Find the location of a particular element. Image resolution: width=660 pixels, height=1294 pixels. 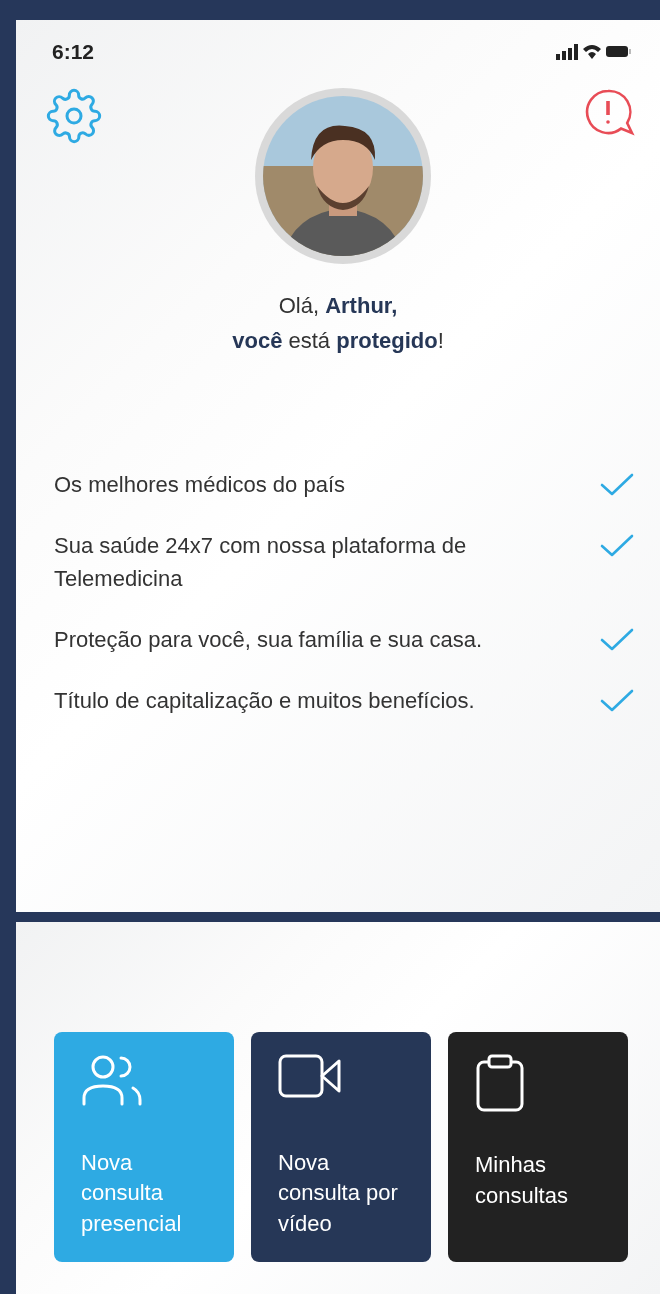

action-button: Minhas consultas is located at coordinates (538, 1147).